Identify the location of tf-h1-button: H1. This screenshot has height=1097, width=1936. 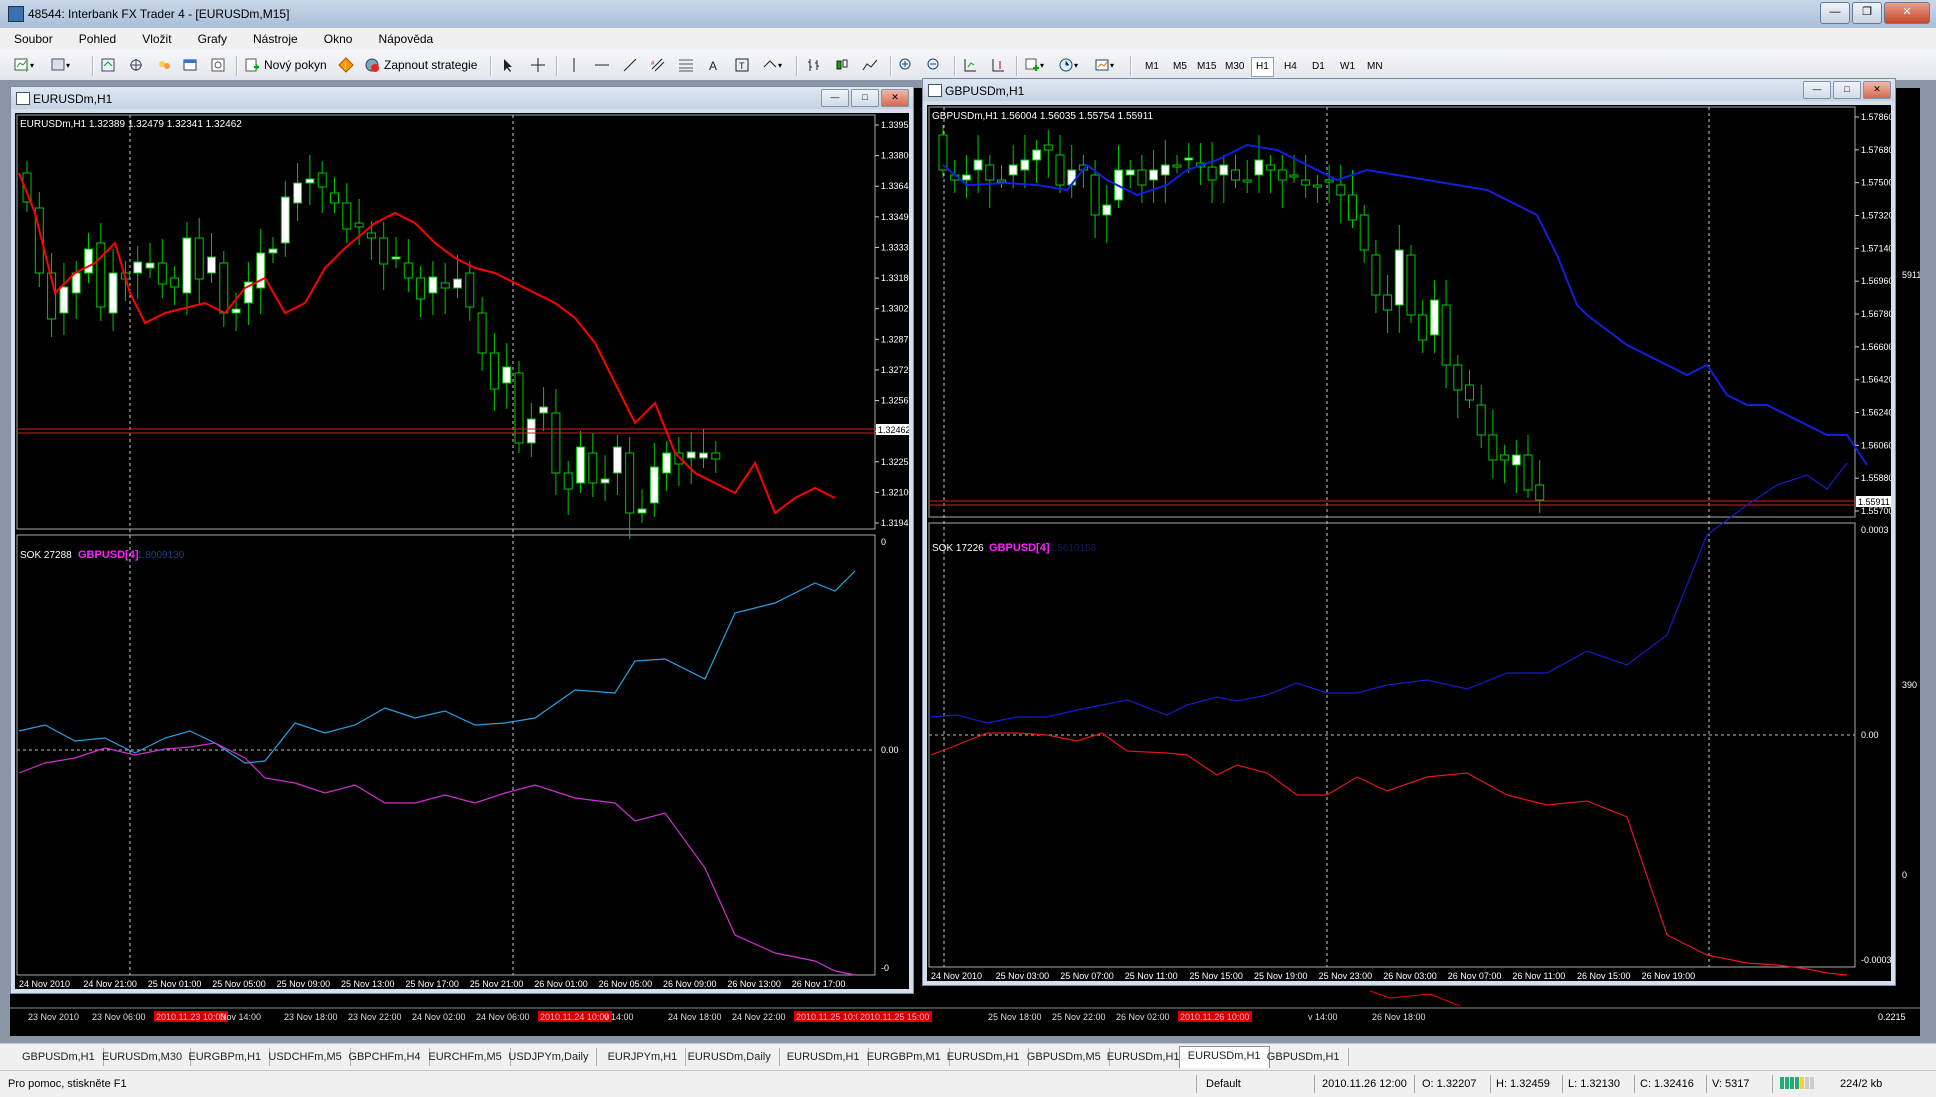
(1262, 67).